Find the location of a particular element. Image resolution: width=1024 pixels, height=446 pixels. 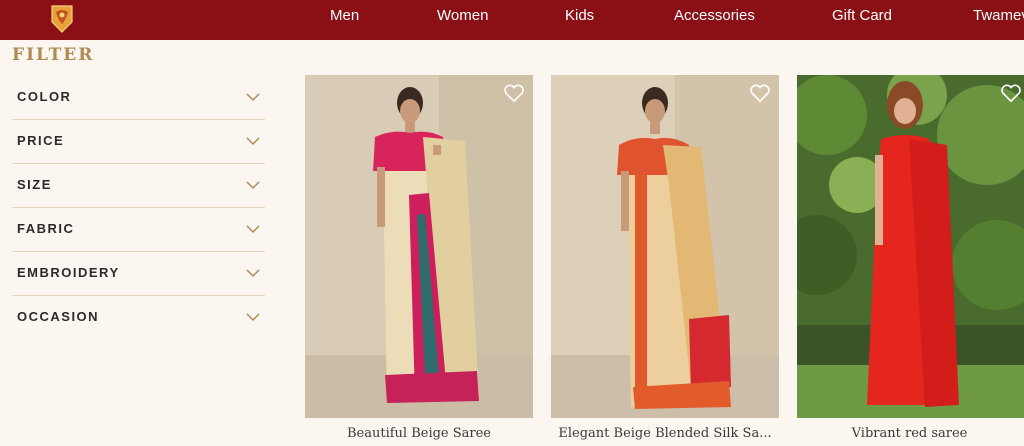

filter-label: OCCASION is located at coordinates (58, 316).